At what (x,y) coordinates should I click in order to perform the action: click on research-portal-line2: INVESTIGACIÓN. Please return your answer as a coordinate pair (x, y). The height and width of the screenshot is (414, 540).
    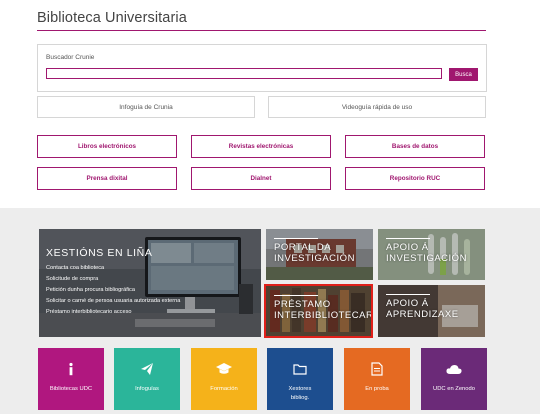
    Looking at the image, I should click on (314, 258).